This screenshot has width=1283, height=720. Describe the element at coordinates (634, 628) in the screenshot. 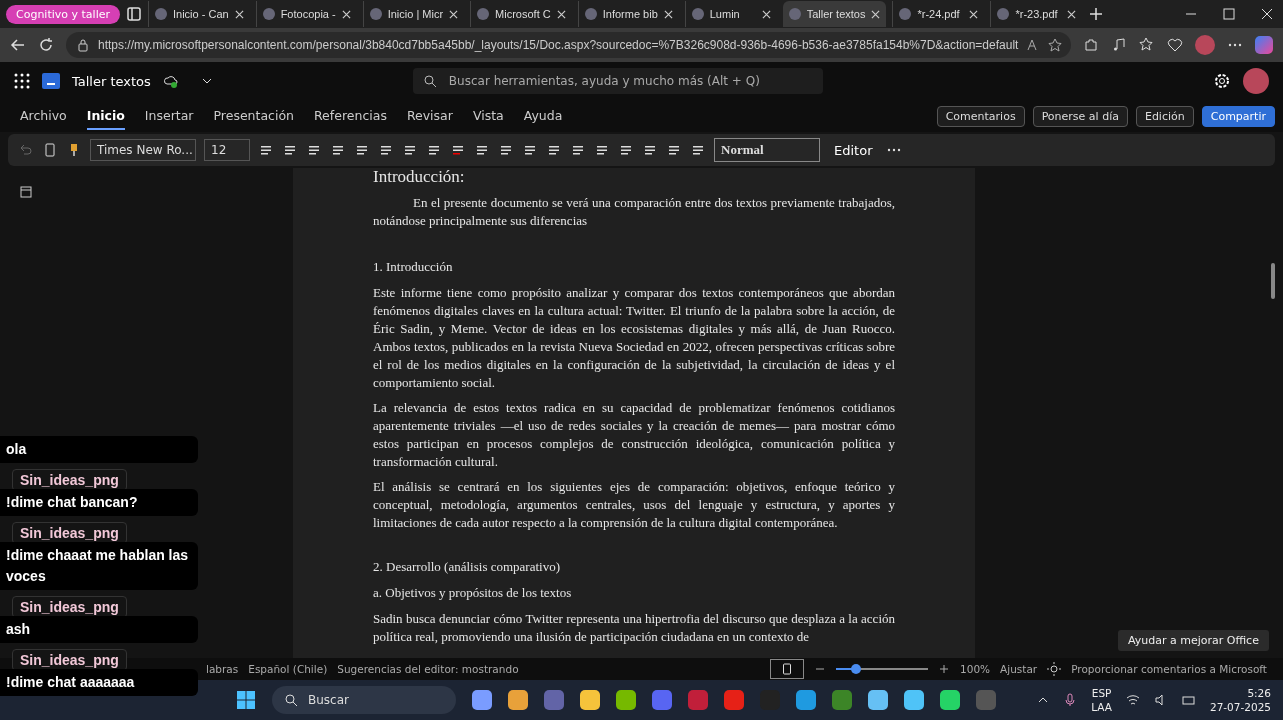

I see `document-paragraph: Sadin busca denunciar cómo Twitter representa una hipertrofia del discurso que desplaza a la acción política real, promoviendo una ilusión de participación ciudadana en un contexto de` at that location.